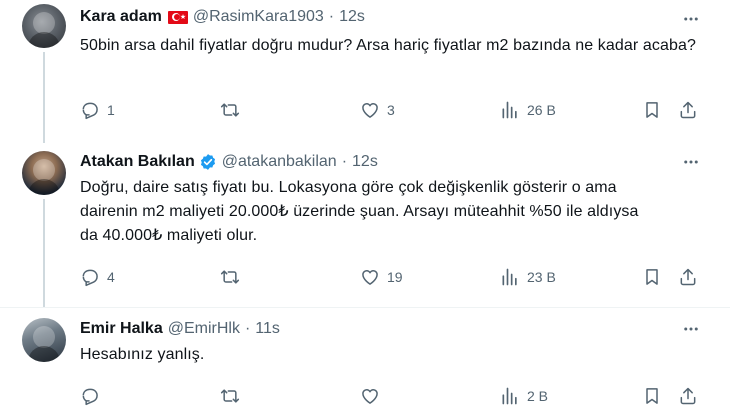 This screenshot has height=420, width=730. What do you see at coordinates (267, 329) in the screenshot?
I see `timestamp: 11s` at bounding box center [267, 329].